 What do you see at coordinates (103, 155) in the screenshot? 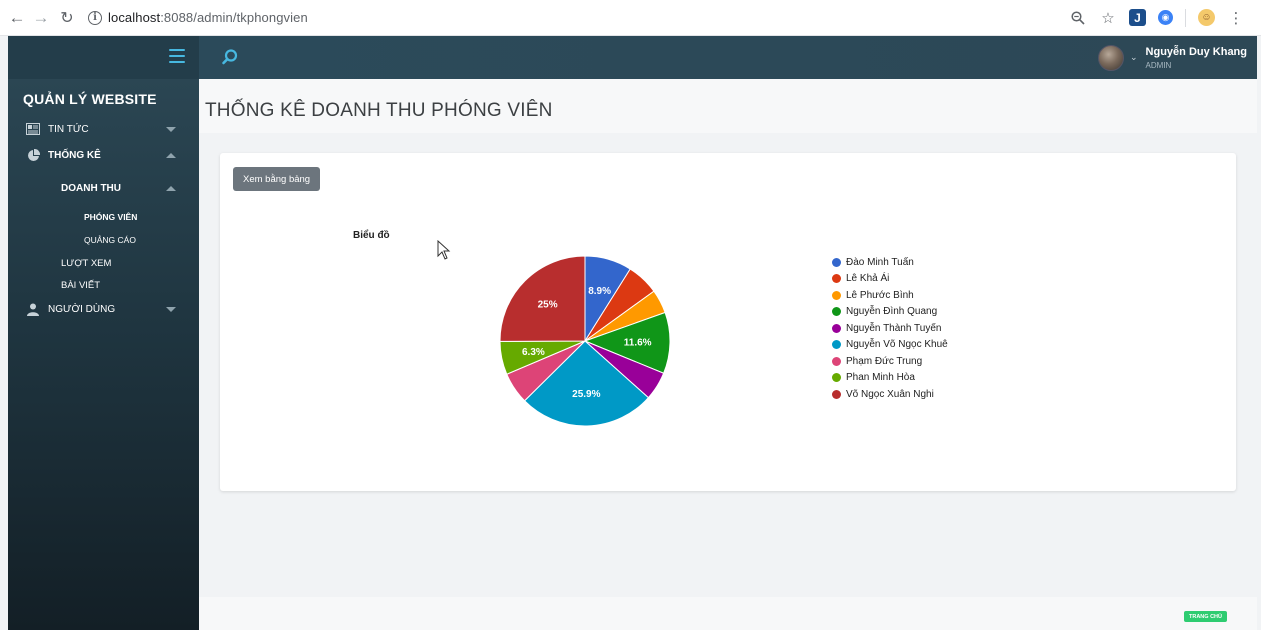
I see `sidebar-item-statistics: THỐNG KÊ` at bounding box center [103, 155].